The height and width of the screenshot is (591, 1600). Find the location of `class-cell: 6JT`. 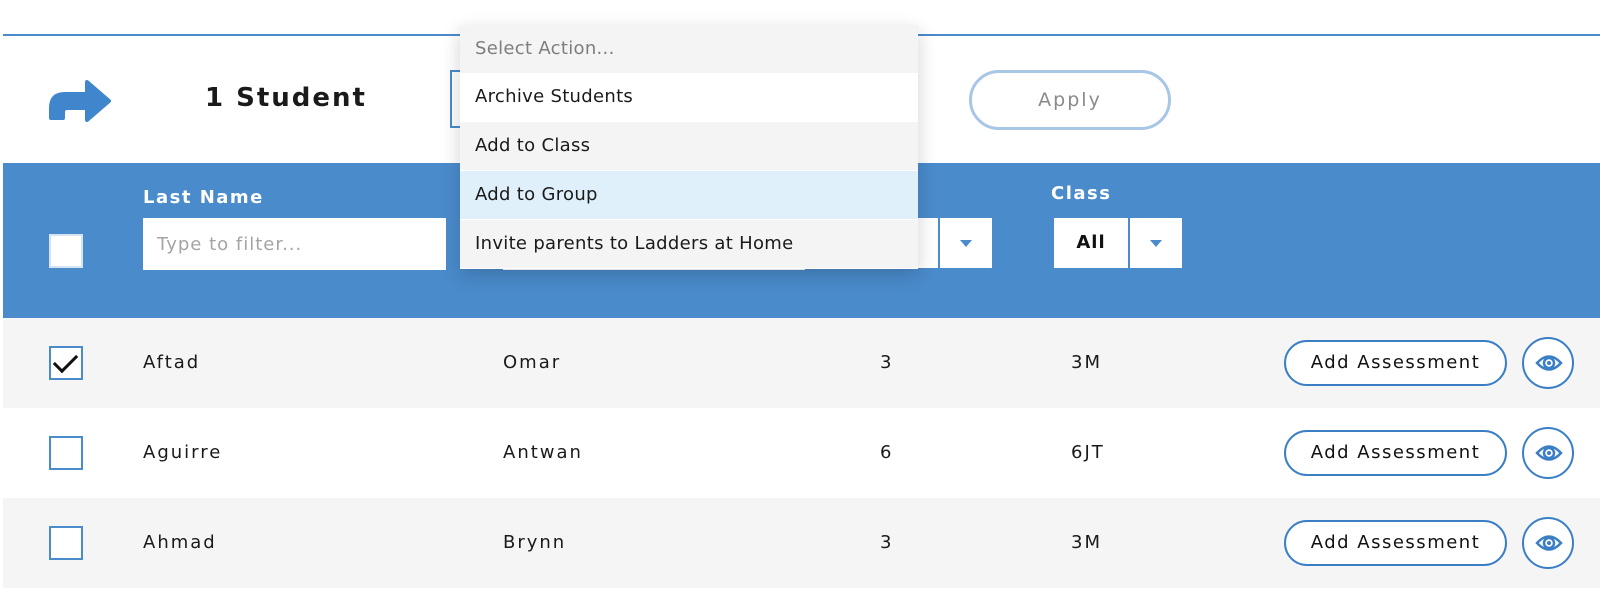

class-cell: 6JT is located at coordinates (1088, 452).